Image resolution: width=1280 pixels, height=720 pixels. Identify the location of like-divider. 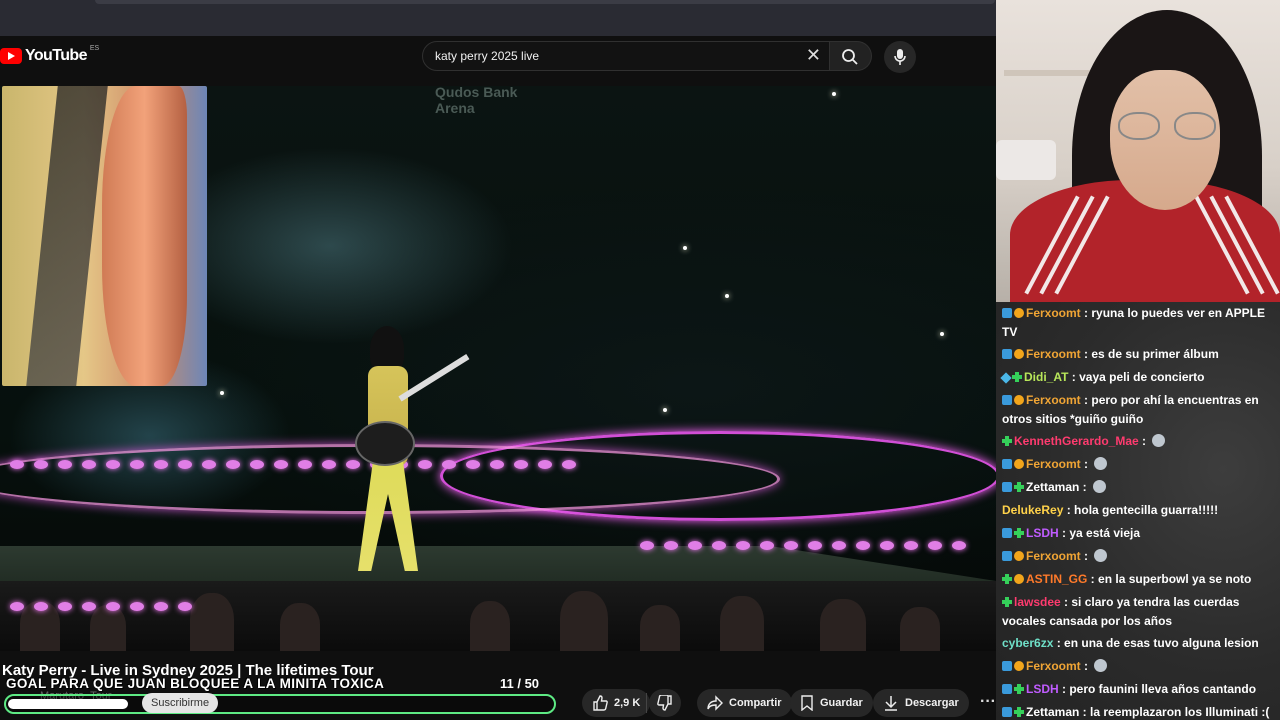
(646, 703).